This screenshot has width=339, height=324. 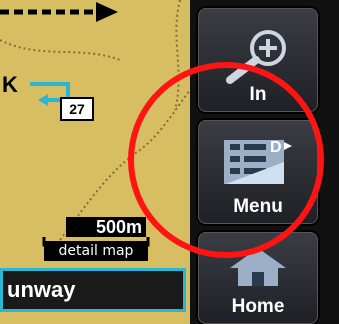 What do you see at coordinates (258, 94) in the screenshot?
I see `zoom-in-label: In` at bounding box center [258, 94].